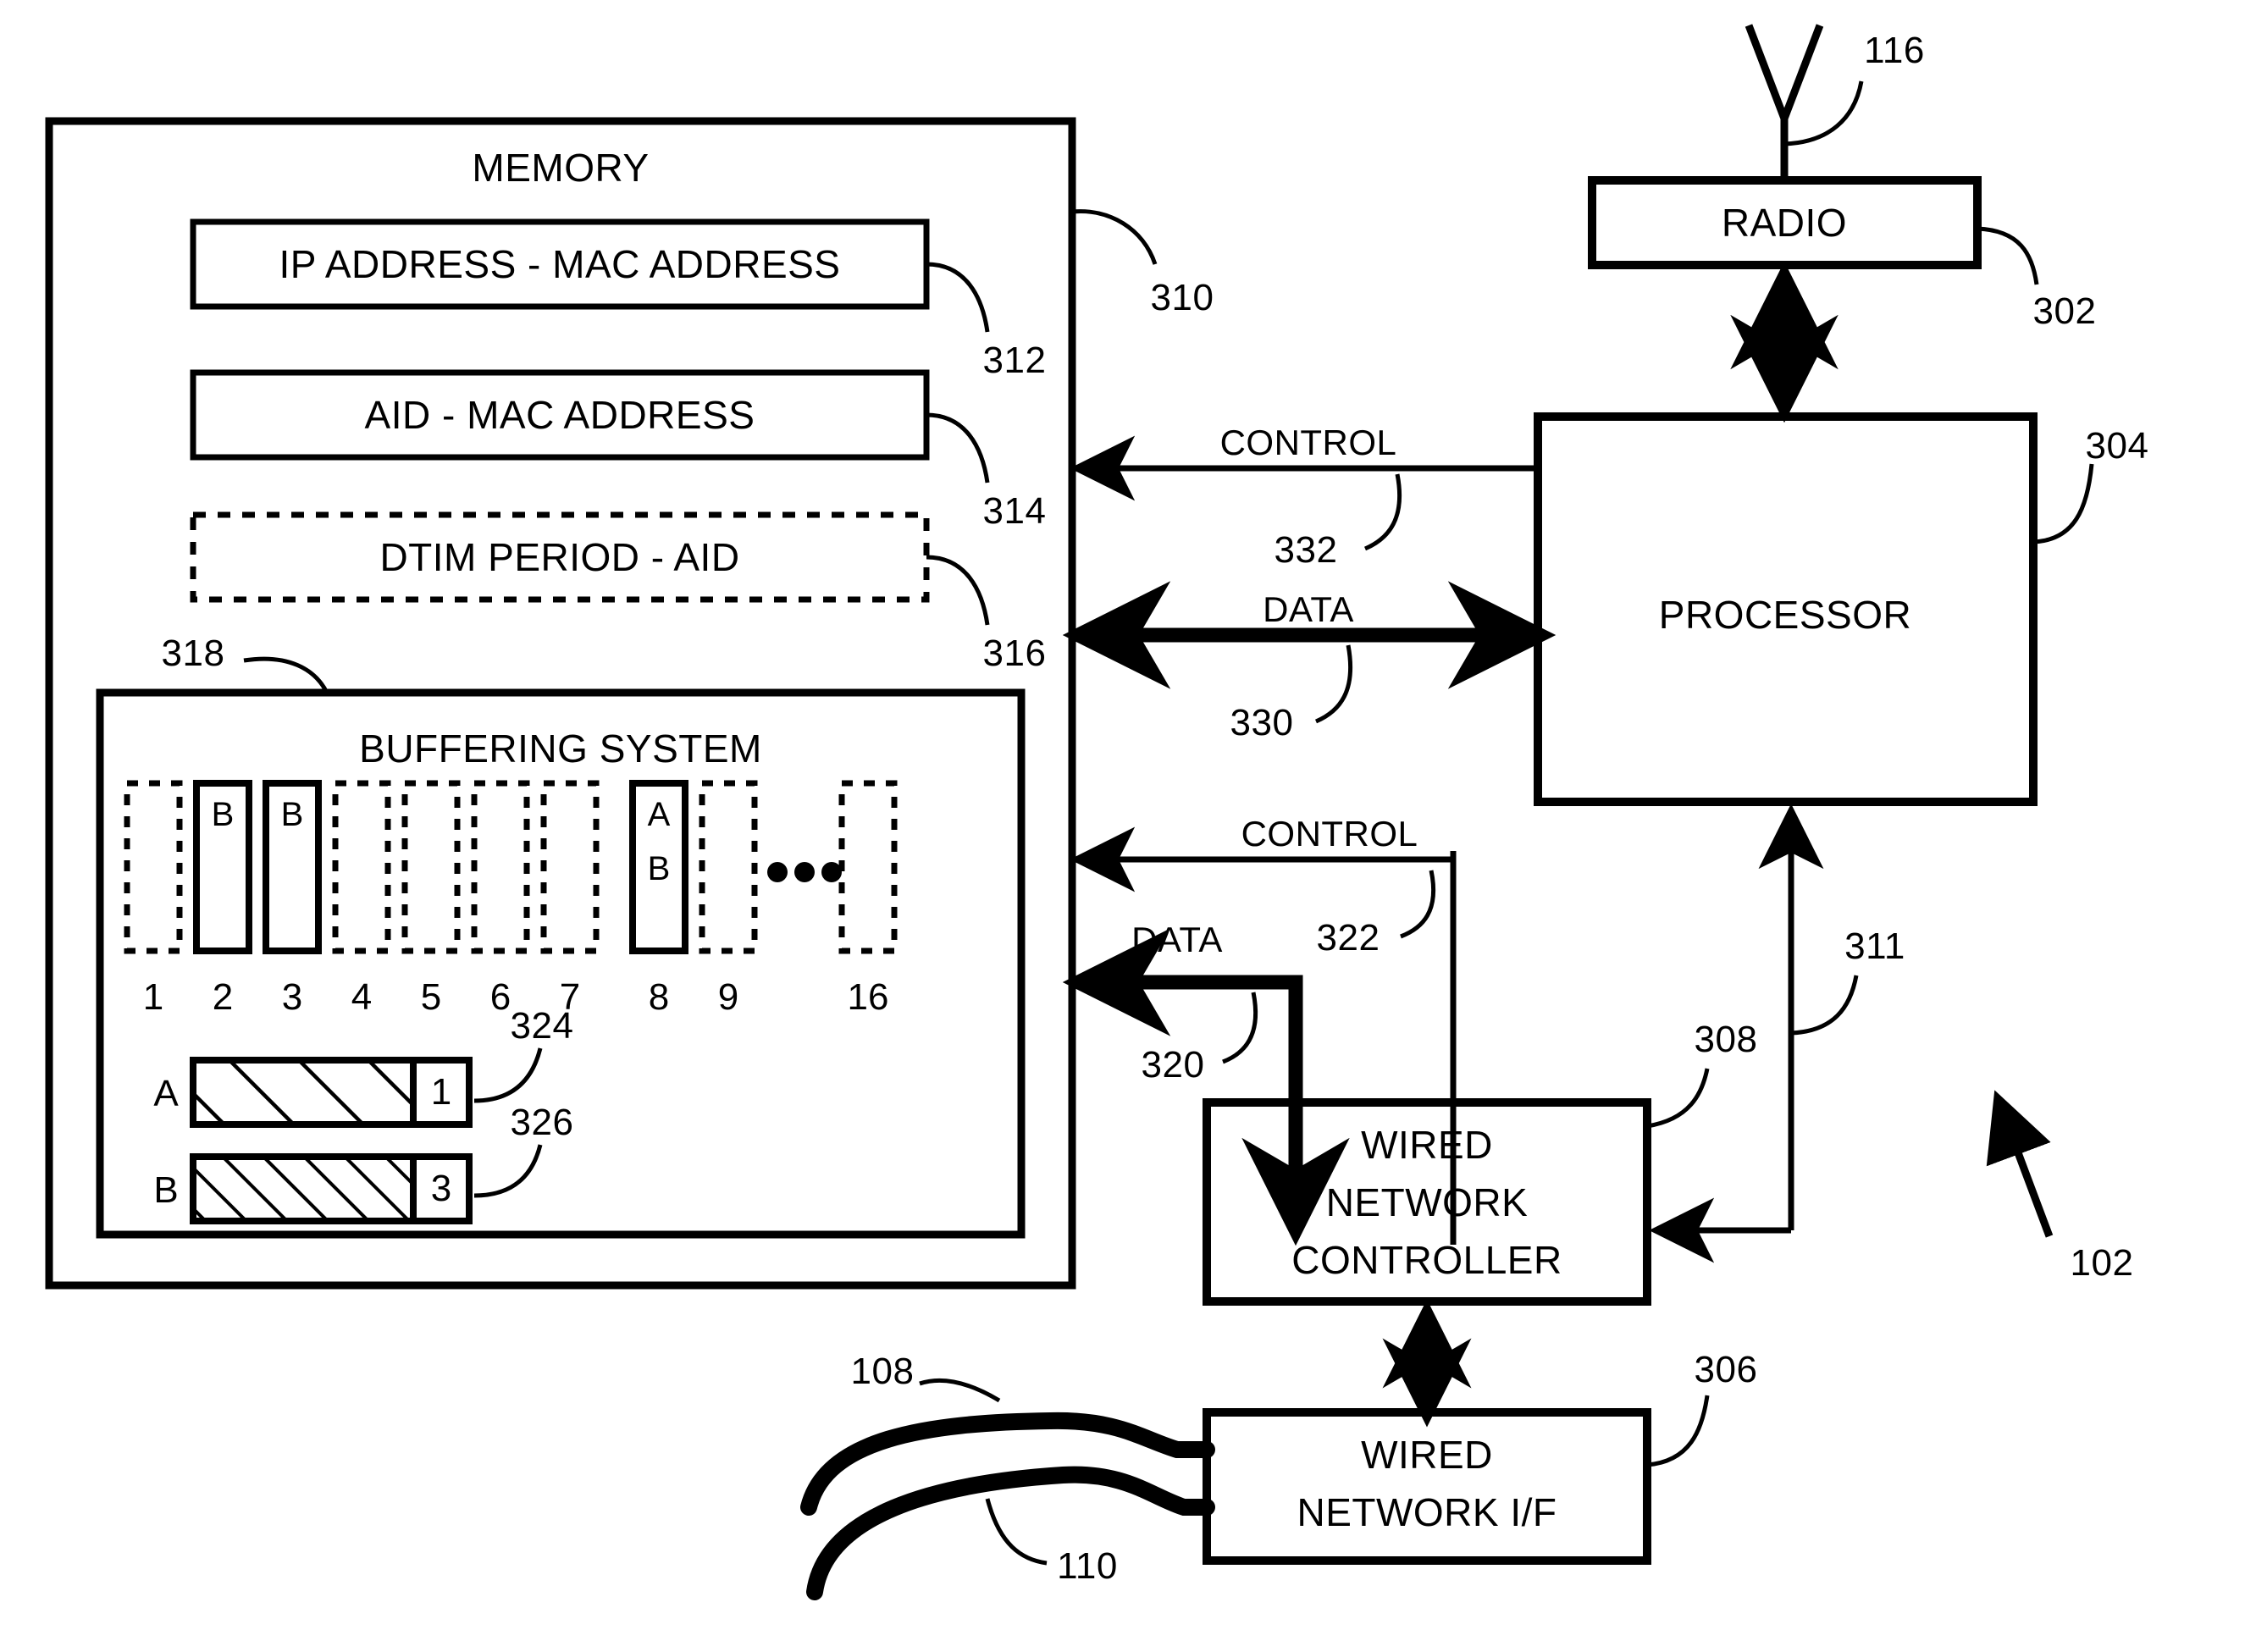 The width and height of the screenshot is (2256, 1652). I want to click on radio-label: RADIO, so click(1785, 223).